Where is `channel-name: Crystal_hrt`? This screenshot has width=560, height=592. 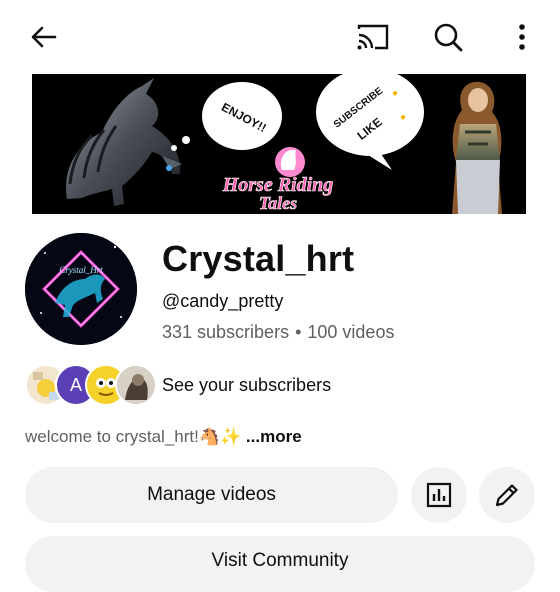 channel-name: Crystal_hrt is located at coordinates (258, 258).